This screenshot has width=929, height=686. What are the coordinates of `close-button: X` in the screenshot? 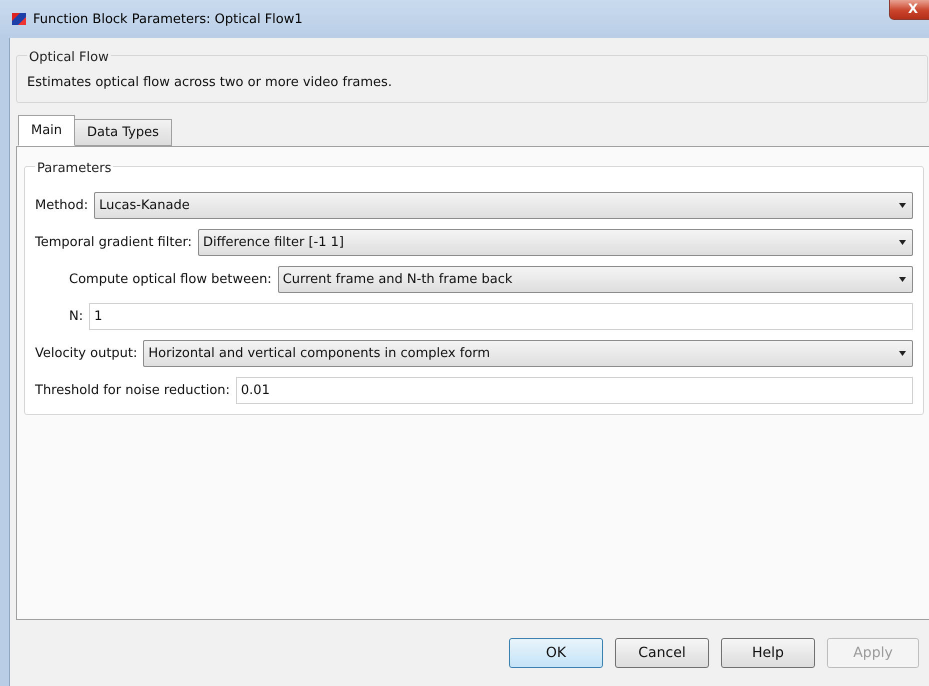 It's located at (909, 10).